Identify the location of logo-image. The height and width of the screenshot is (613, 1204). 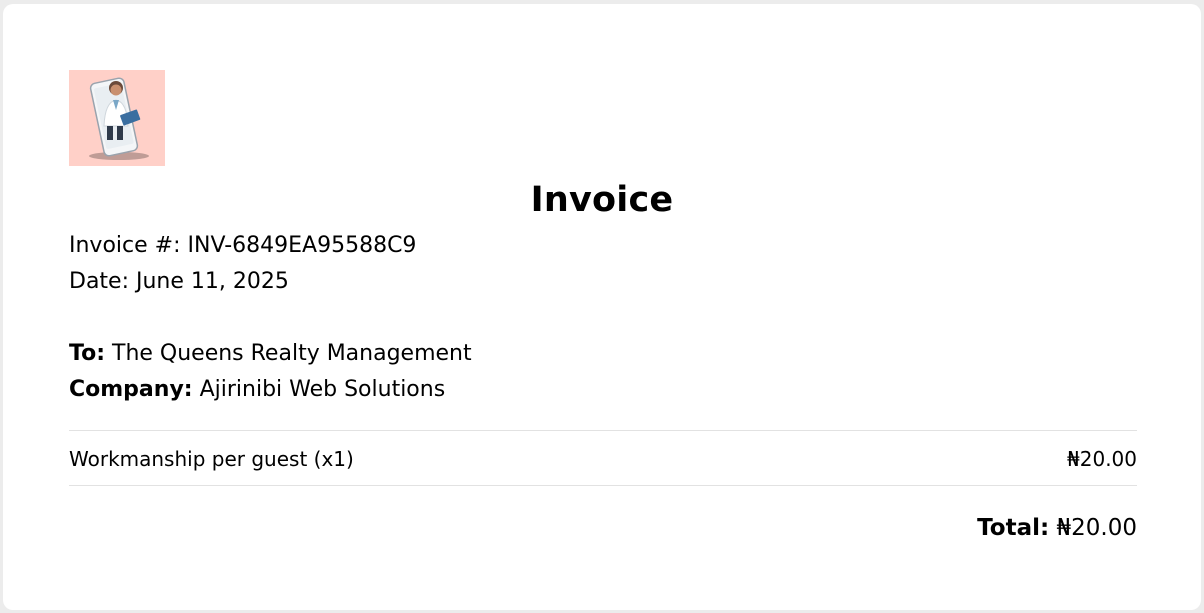
(117, 118).